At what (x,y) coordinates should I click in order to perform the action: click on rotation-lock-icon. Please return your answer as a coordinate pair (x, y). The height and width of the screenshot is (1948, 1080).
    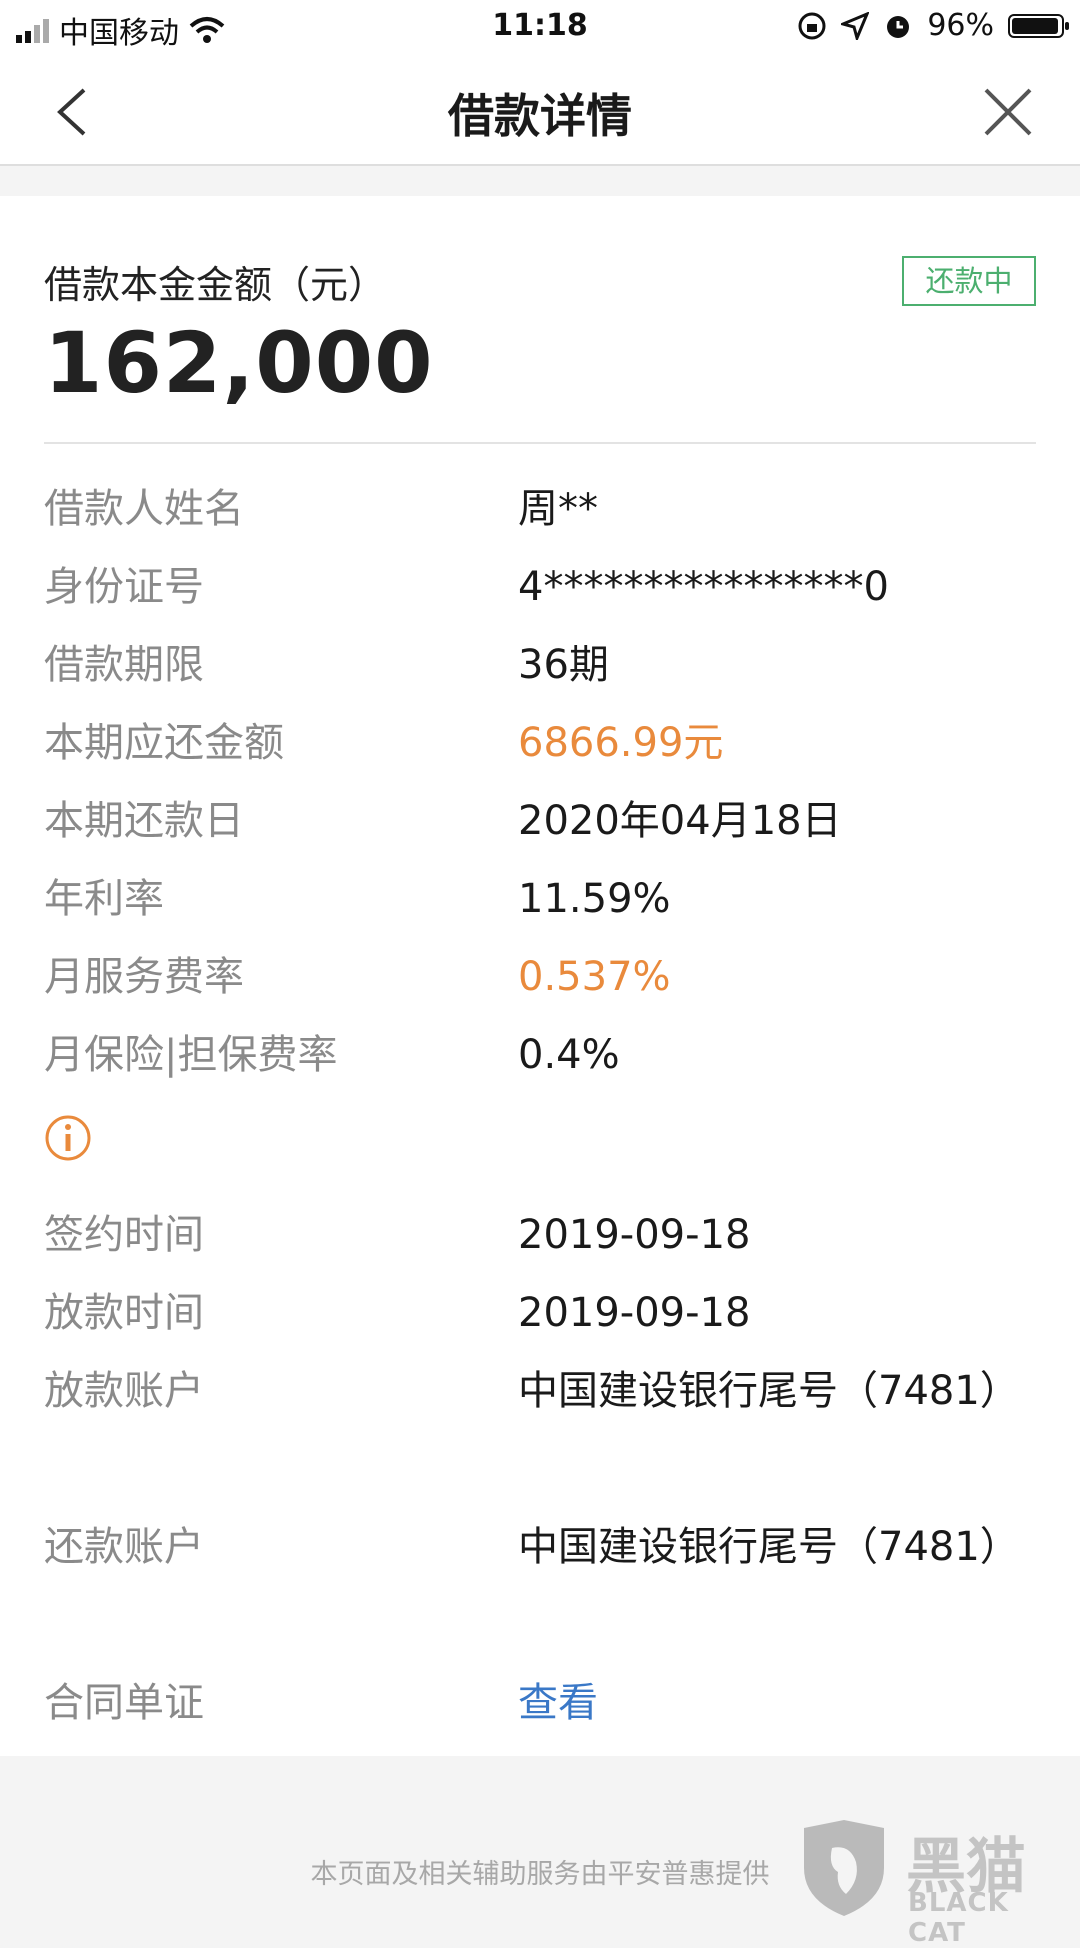
    Looking at the image, I should click on (812, 25).